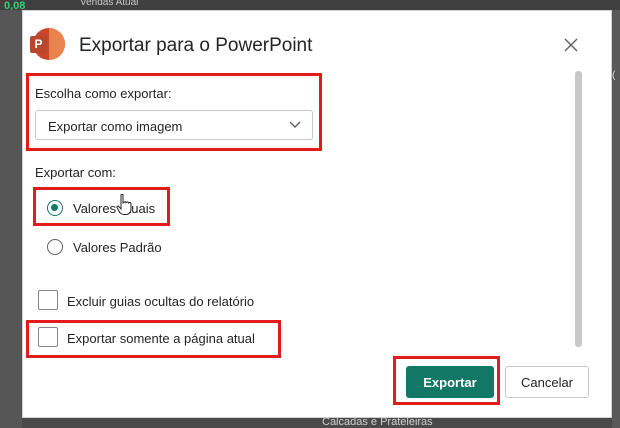  What do you see at coordinates (196, 45) in the screenshot?
I see `dialog-title: Exportar para o PowerPoint` at bounding box center [196, 45].